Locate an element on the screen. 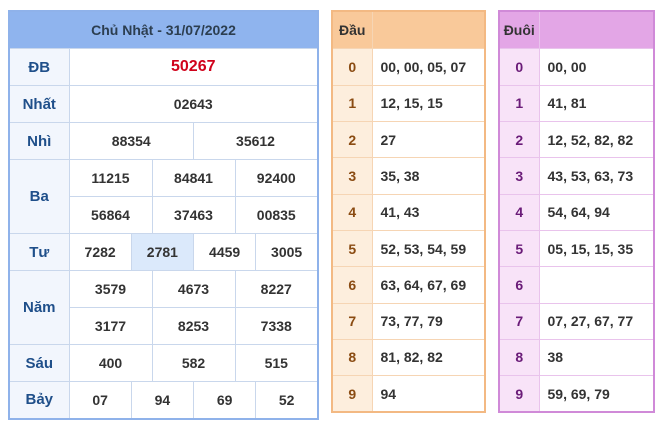  fifth-prize-value: 7338 is located at coordinates (276, 326).